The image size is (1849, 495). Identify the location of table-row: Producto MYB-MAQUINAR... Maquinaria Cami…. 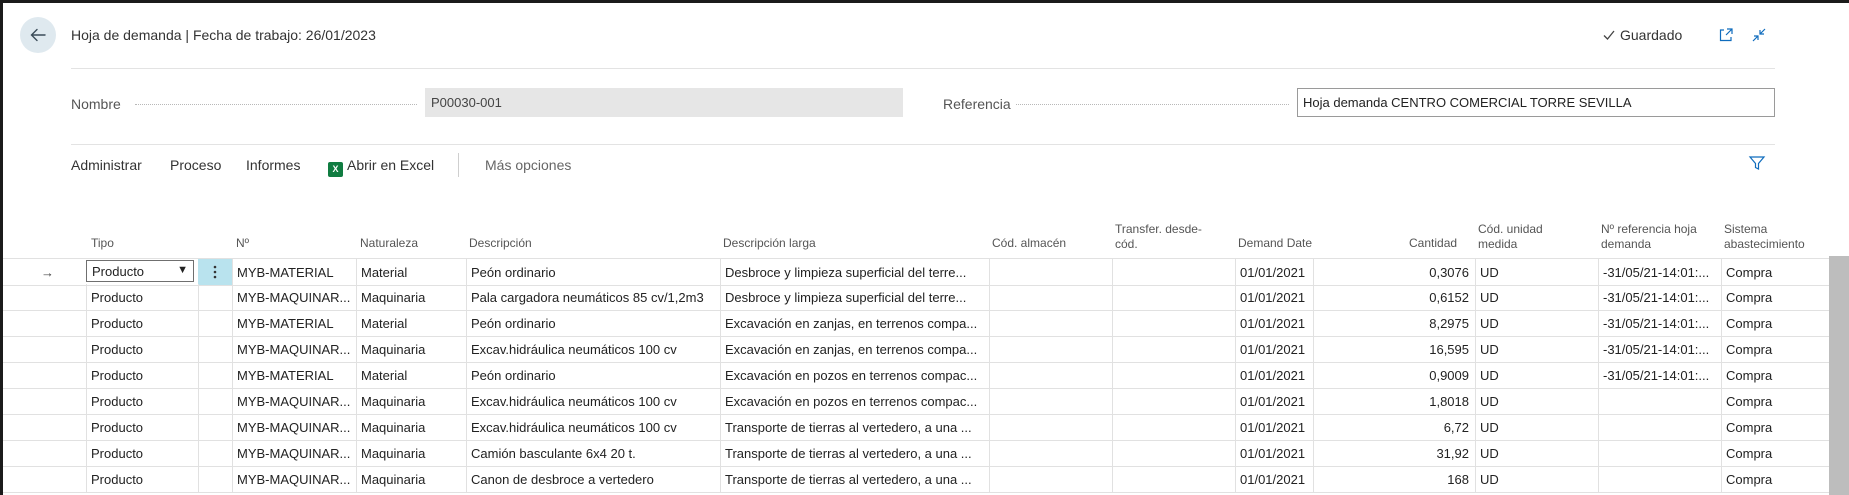
(916, 453).